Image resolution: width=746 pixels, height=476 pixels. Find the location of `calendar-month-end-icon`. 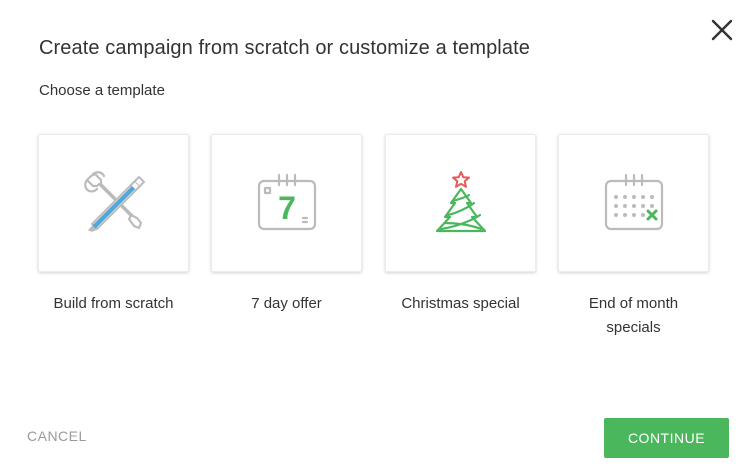

calendar-month-end-icon is located at coordinates (633, 202).